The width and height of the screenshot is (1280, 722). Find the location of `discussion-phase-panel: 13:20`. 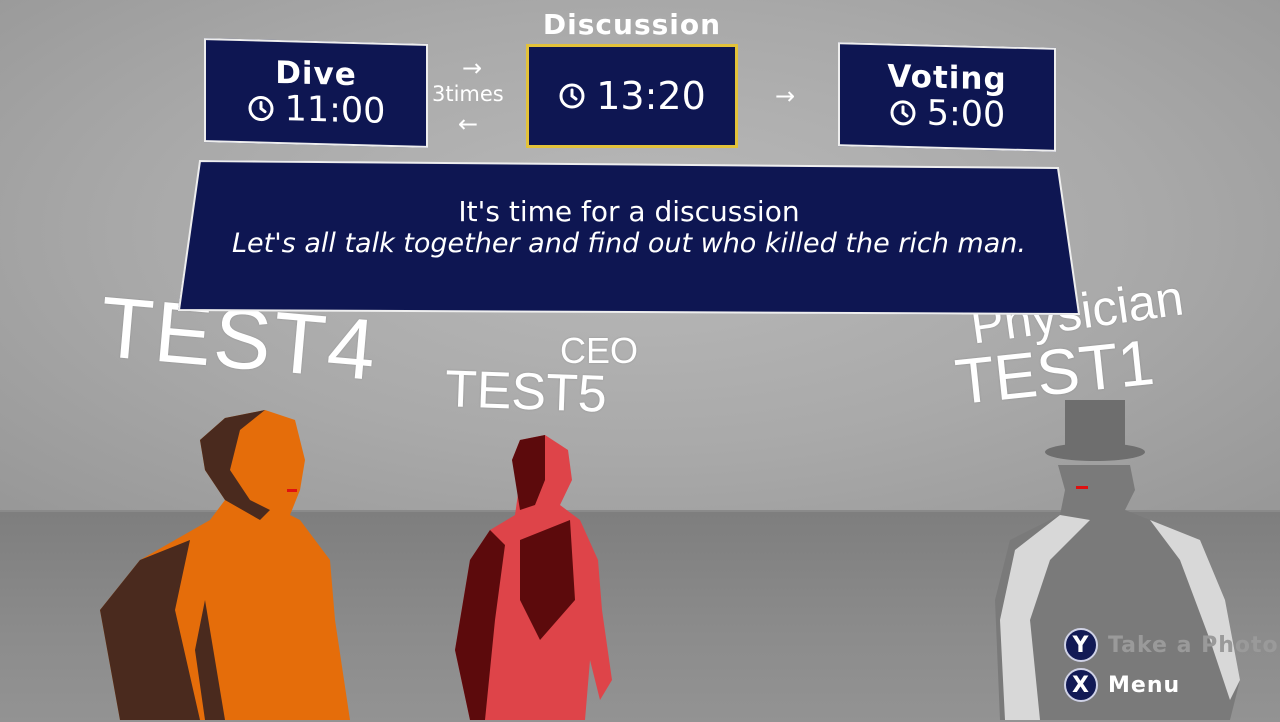

discussion-phase-panel: 13:20 is located at coordinates (632, 96).